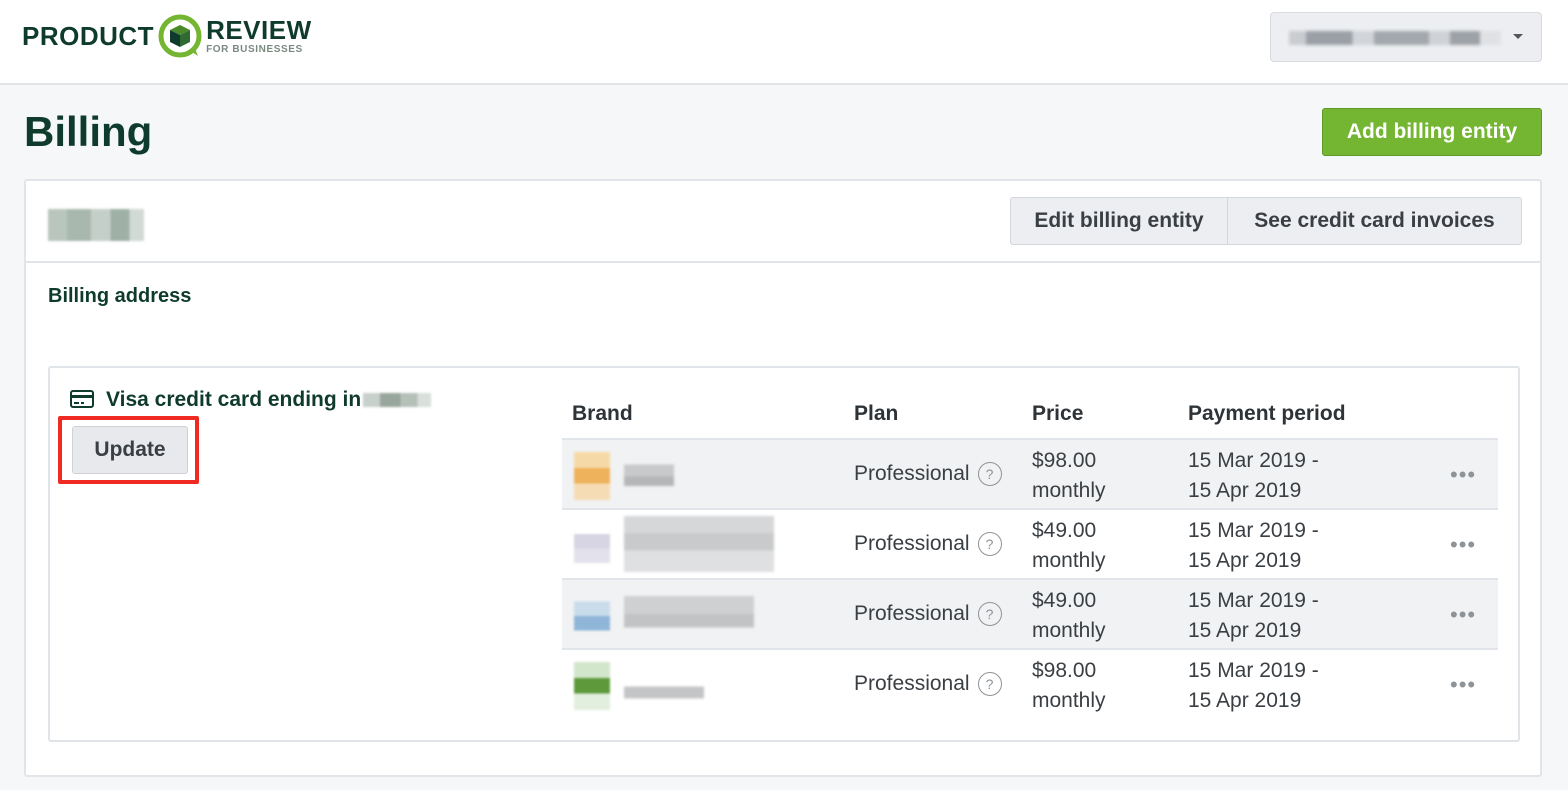 This screenshot has height=790, width=1568. What do you see at coordinates (602, 413) in the screenshot?
I see `column-header-brand: Brand` at bounding box center [602, 413].